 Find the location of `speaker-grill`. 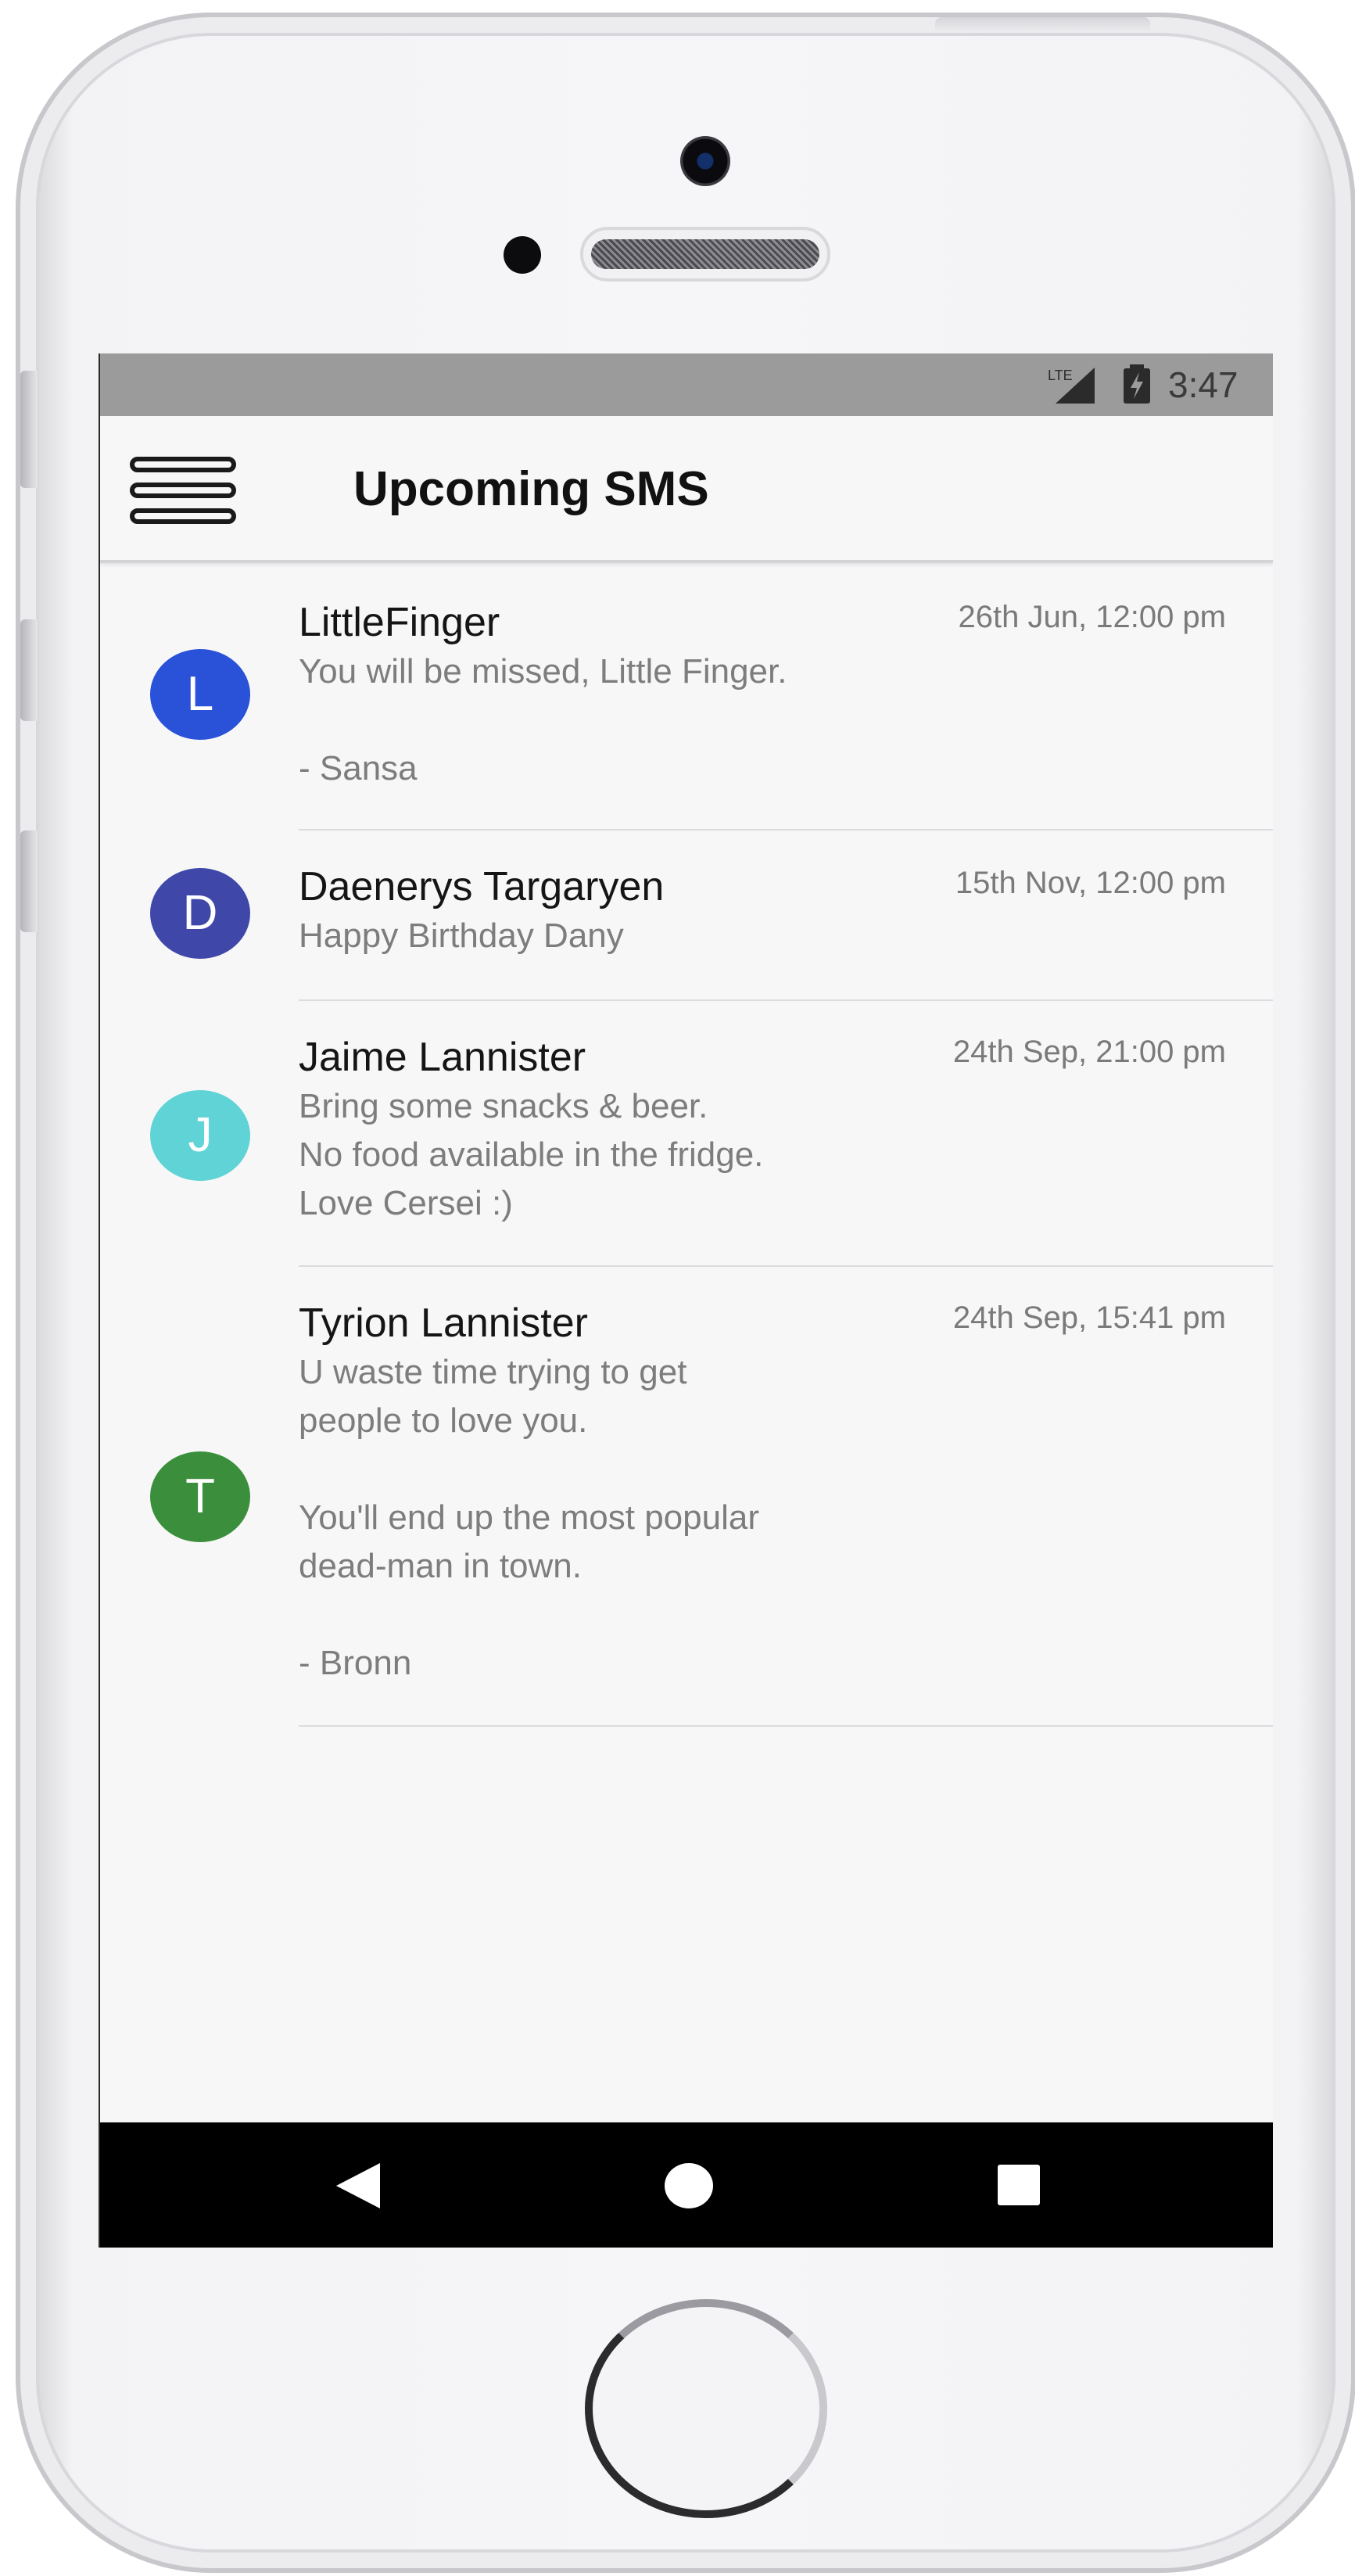

speaker-grill is located at coordinates (705, 254).